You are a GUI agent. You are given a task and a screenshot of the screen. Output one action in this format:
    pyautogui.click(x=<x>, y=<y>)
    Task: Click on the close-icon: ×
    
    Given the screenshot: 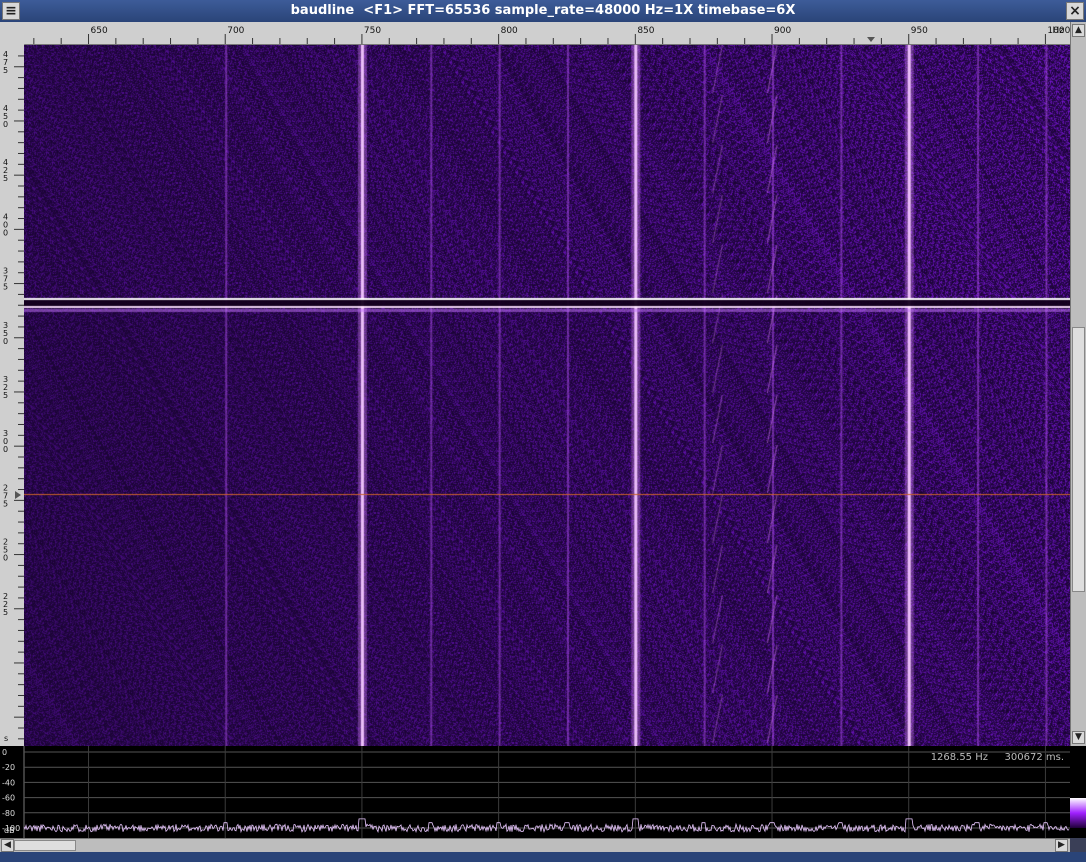 What is the action you would take?
    pyautogui.click(x=1075, y=11)
    